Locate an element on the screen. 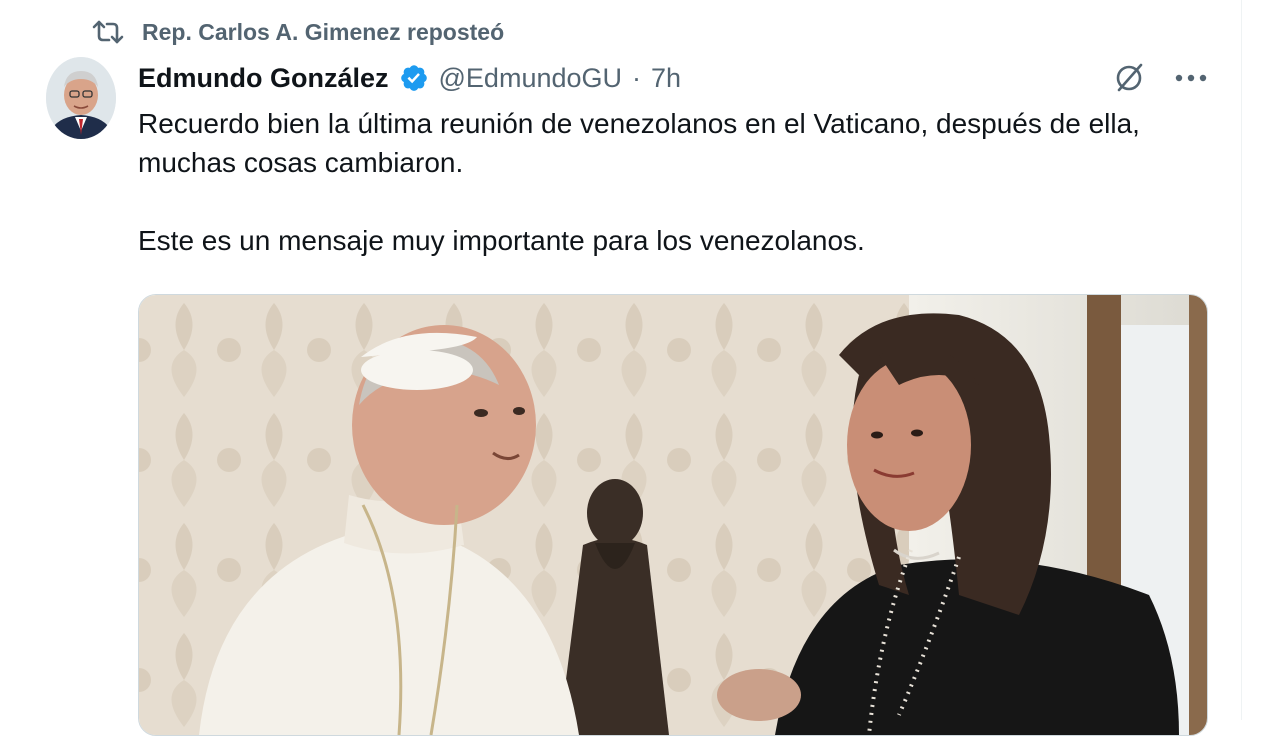  tweet-timestamp: 7h is located at coordinates (666, 78).